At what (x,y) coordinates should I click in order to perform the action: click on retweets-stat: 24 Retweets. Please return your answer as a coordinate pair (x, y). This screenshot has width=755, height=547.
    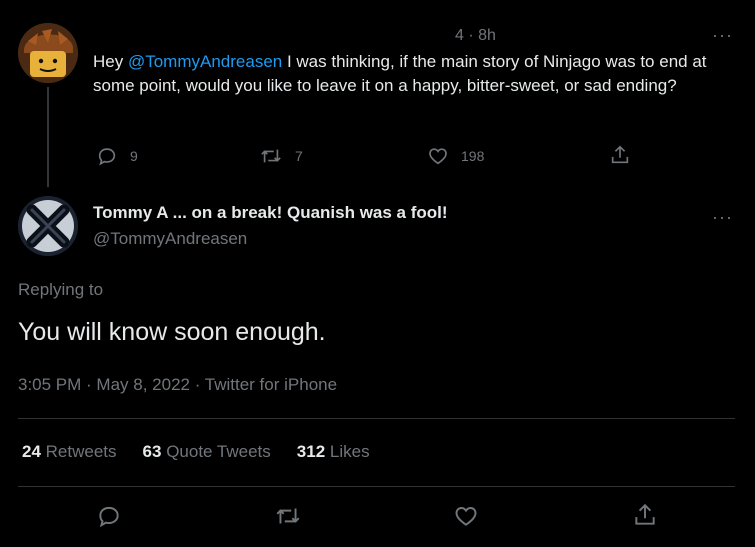
    Looking at the image, I should click on (69, 452).